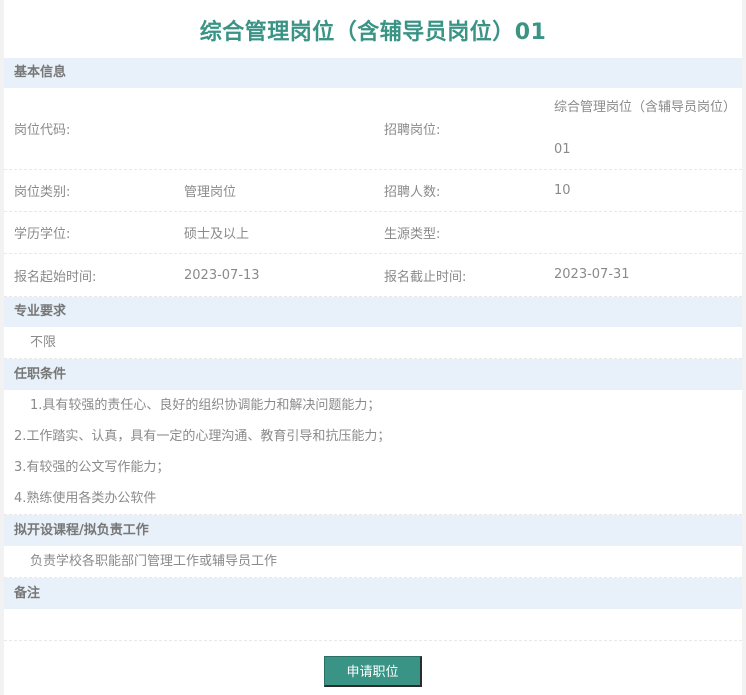  Describe the element at coordinates (412, 234) in the screenshot. I see `source-label: 生源类型:` at that location.